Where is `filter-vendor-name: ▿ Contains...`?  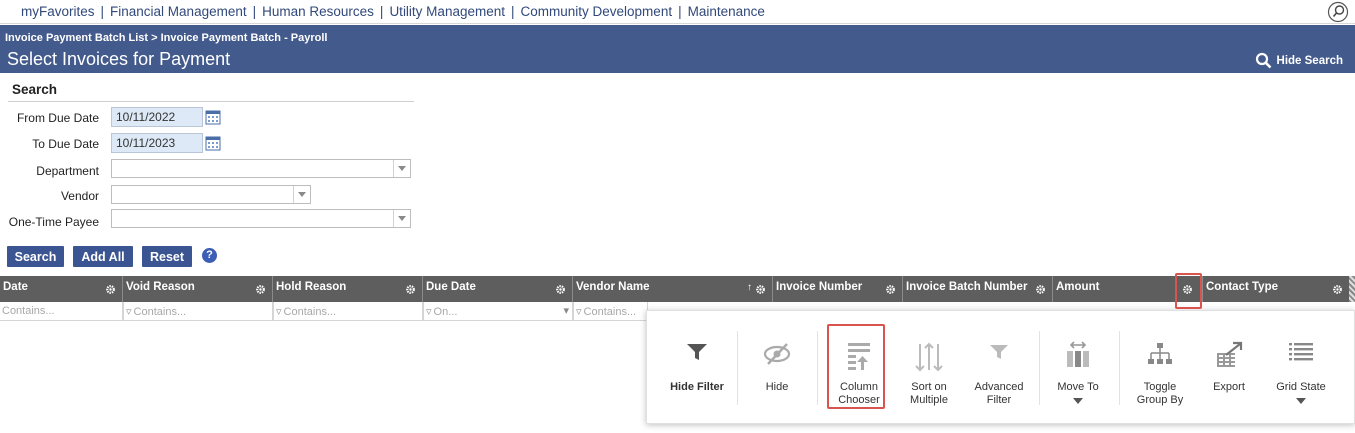 filter-vendor-name: ▿ Contains... is located at coordinates (610, 311).